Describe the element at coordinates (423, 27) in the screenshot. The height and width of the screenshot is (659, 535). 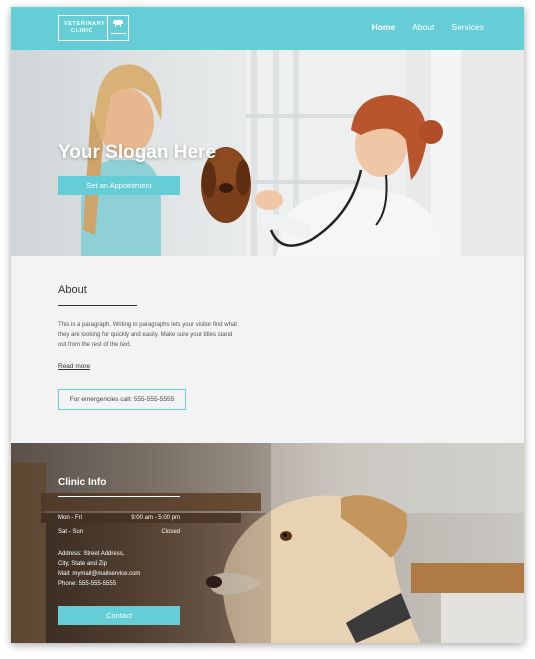
I see `nav-about: About` at that location.